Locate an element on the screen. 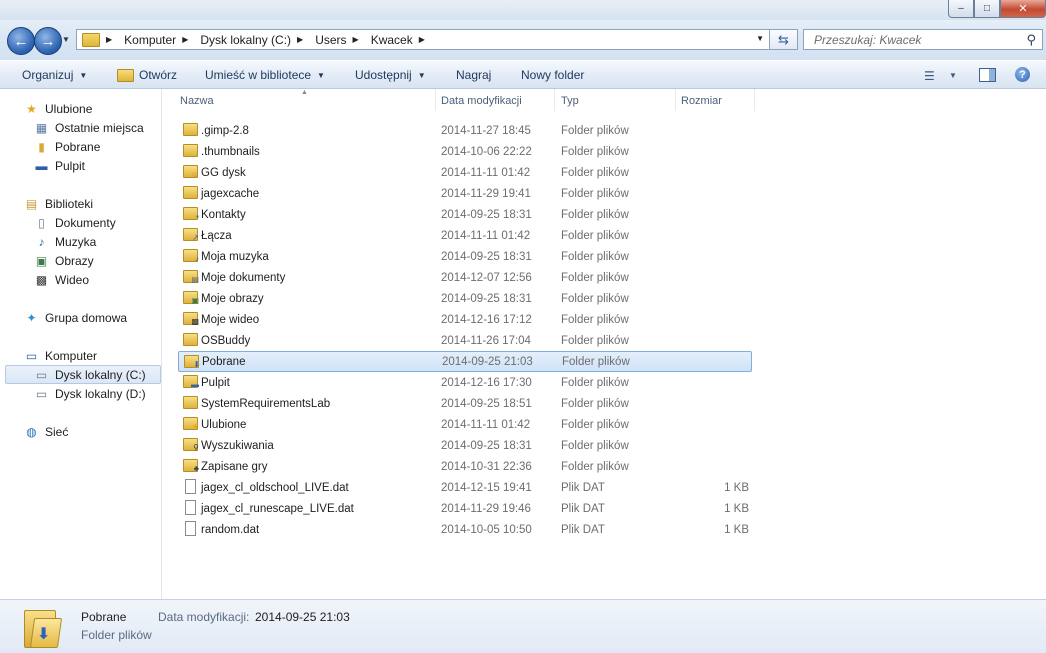  breadcrumb-root-arrow: ▶ is located at coordinates (111, 39).